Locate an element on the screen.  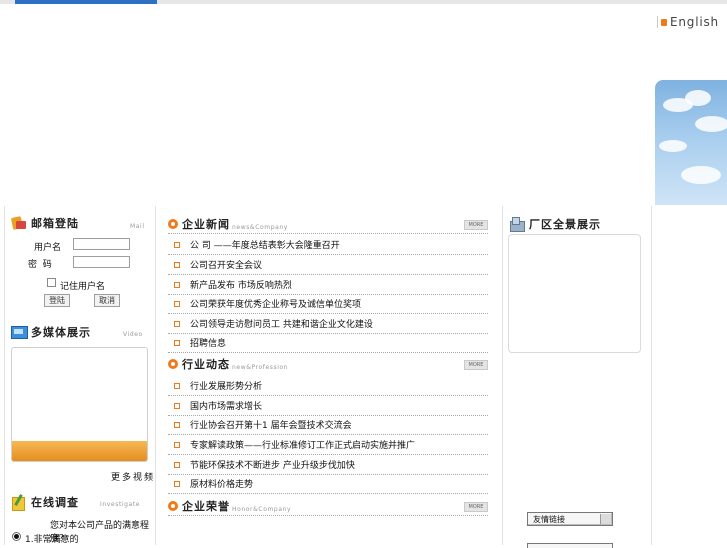
news-item-text: 公司荣获年度优秀企业称号及诚信单位奖项 is located at coordinates (276, 305).